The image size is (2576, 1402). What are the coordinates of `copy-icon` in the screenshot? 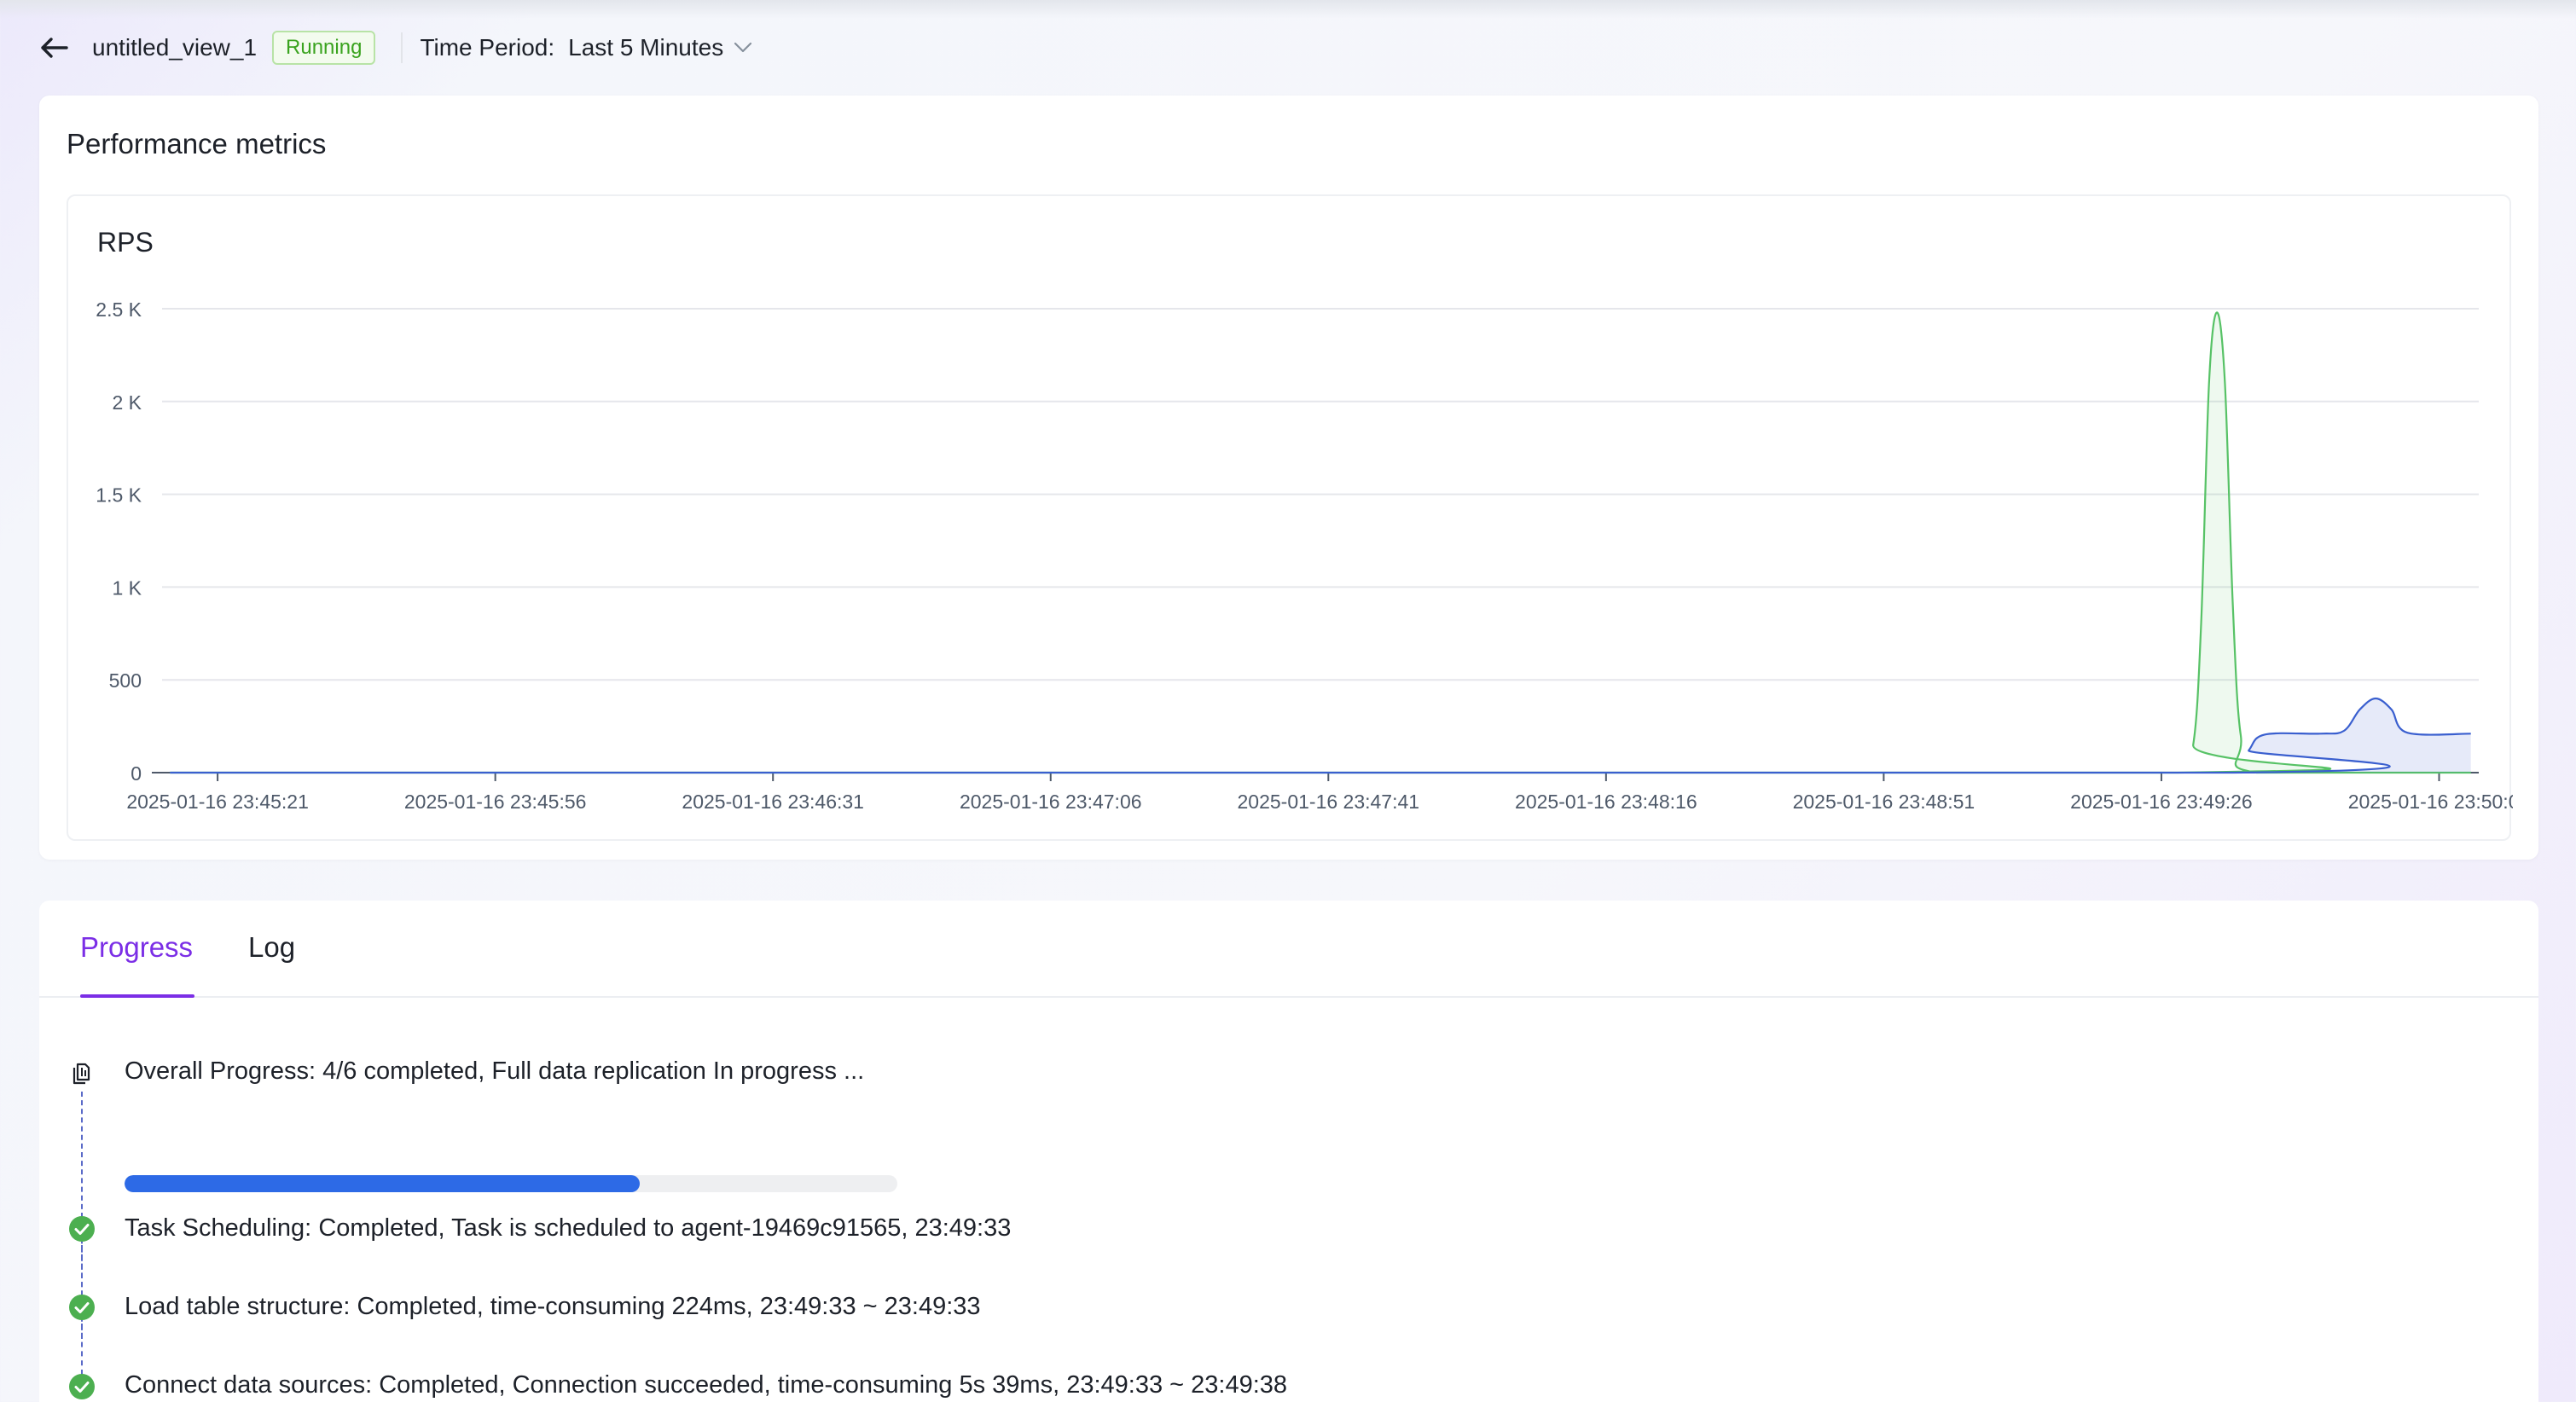 It's located at (81, 1074).